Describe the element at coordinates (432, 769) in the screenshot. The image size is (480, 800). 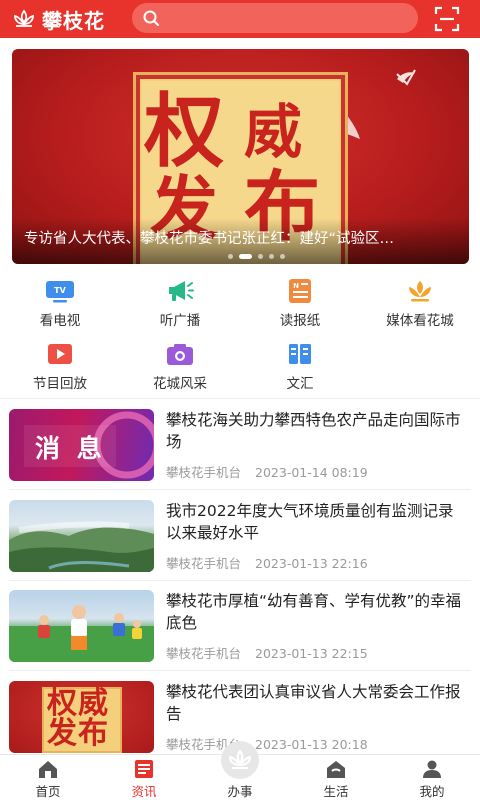
I see `user-icon` at that location.